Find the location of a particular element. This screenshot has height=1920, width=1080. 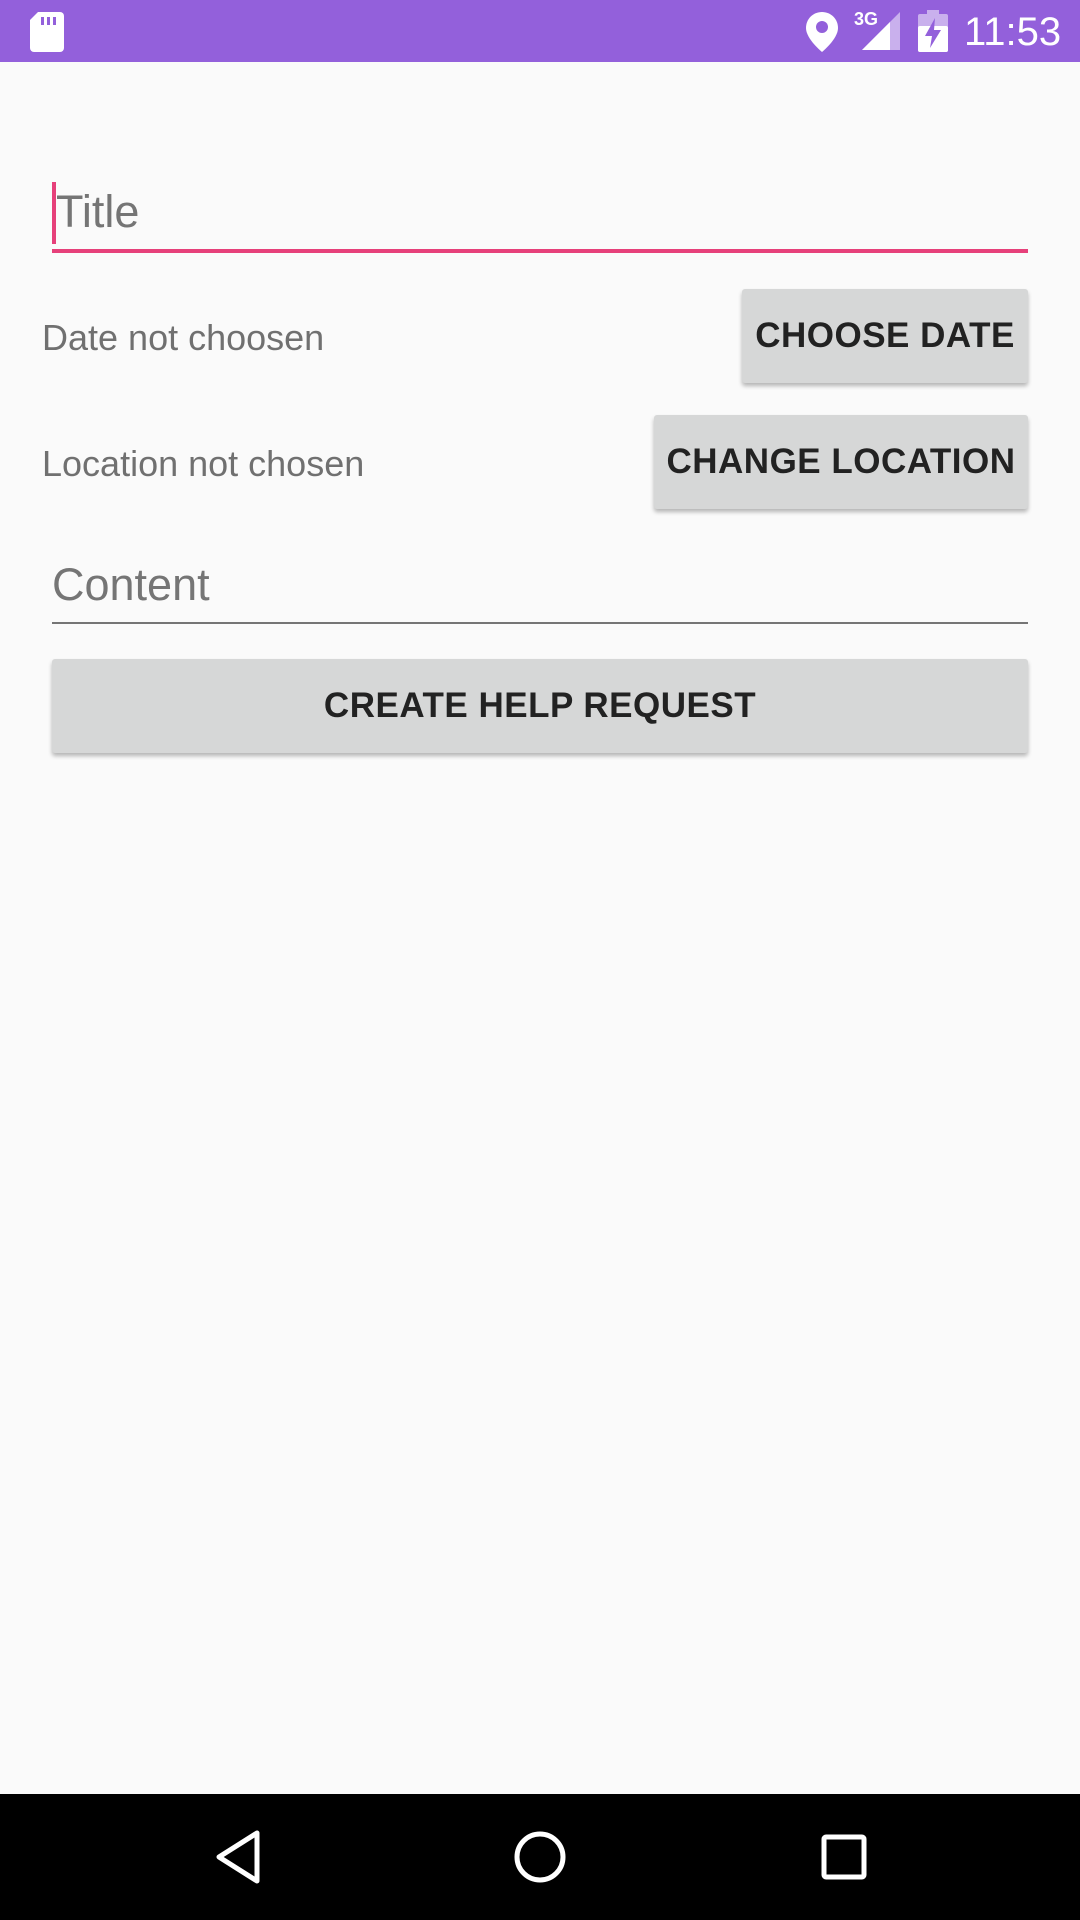

home-icon is located at coordinates (540, 1857).